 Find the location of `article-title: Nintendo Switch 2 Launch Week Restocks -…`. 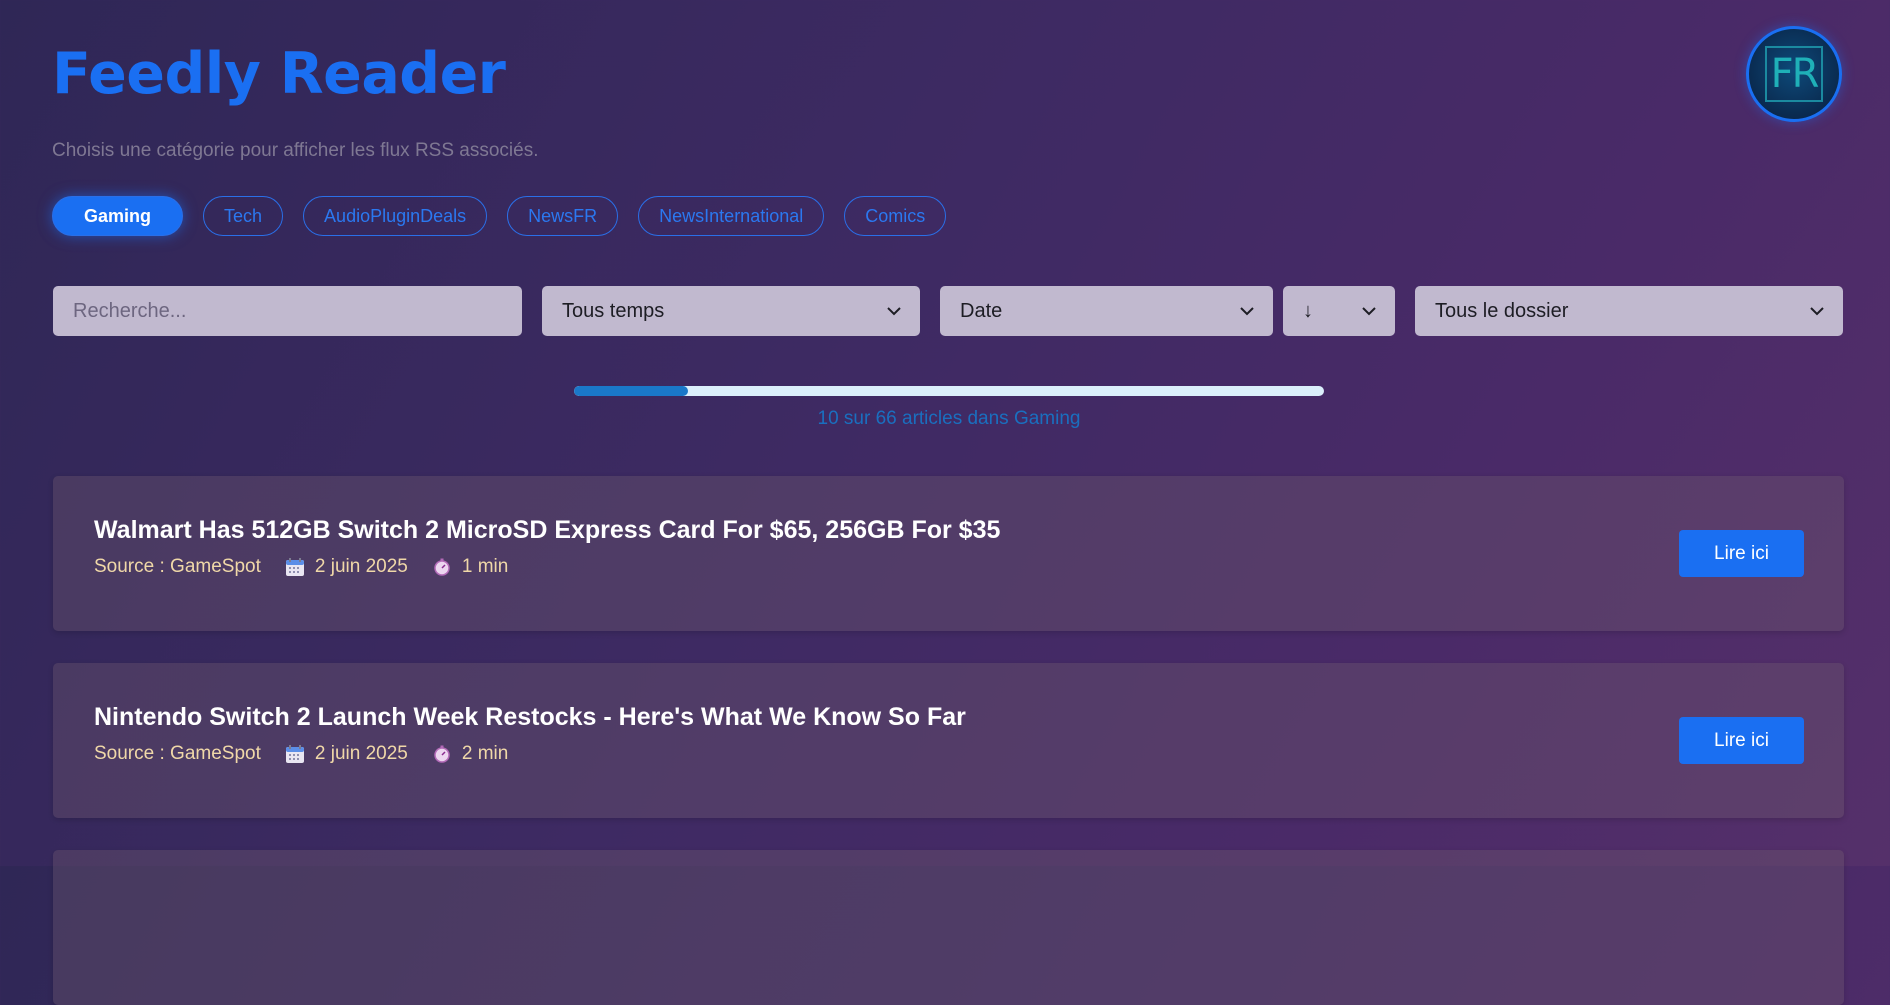

article-title: Nintendo Switch 2 Launch Week Restocks -… is located at coordinates (530, 717).